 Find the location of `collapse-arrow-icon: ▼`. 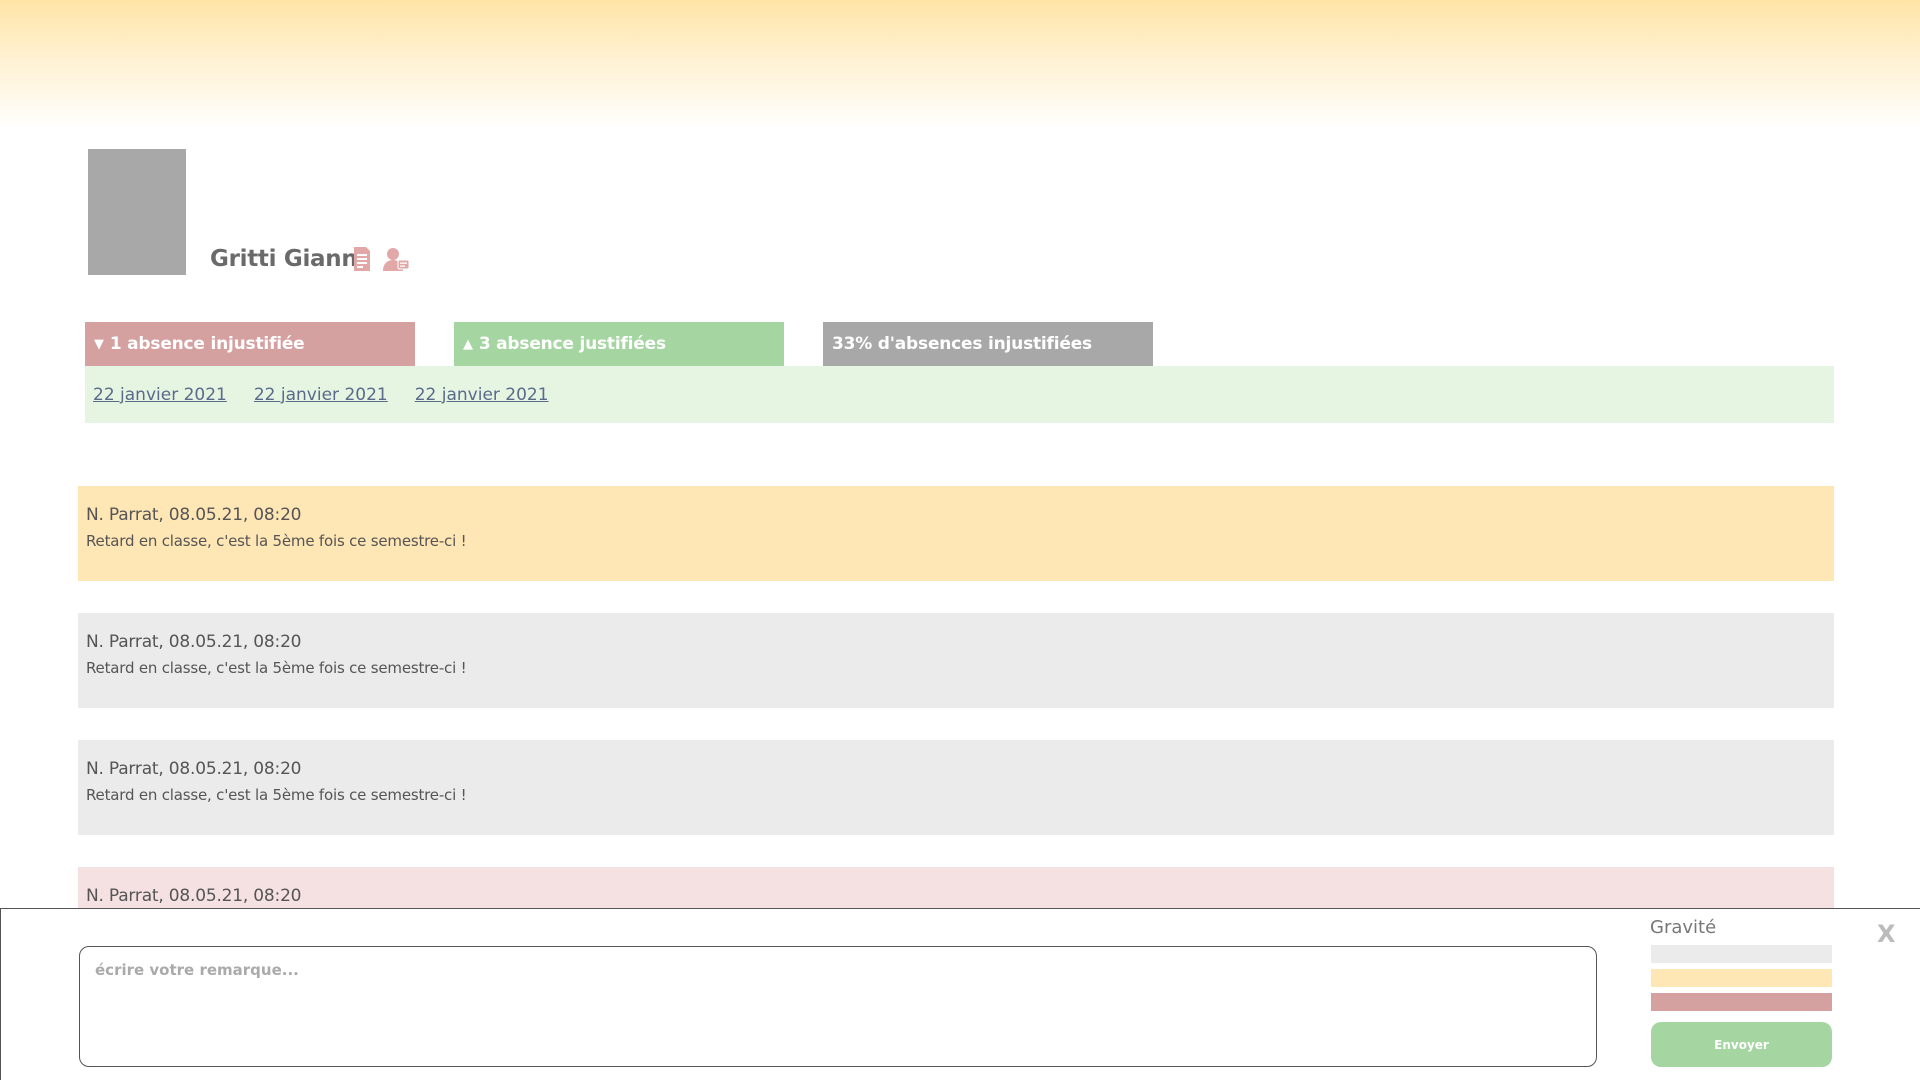

collapse-arrow-icon: ▼ is located at coordinates (99, 344).